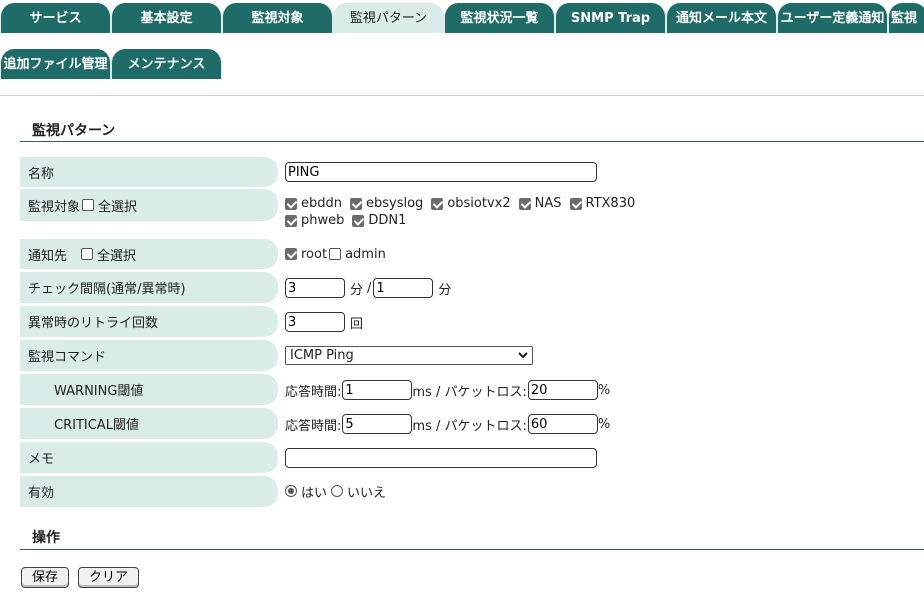  What do you see at coordinates (365, 254) in the screenshot?
I see `notify-admin-label: admin` at bounding box center [365, 254].